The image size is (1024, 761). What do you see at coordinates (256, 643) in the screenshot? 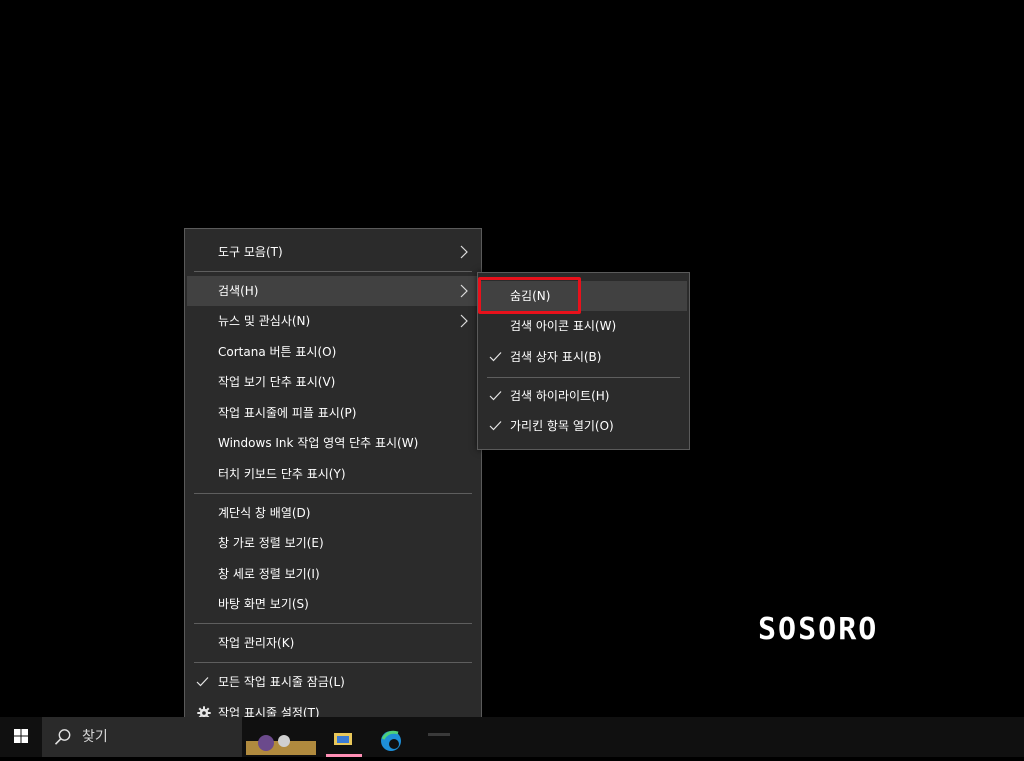
I see `menu-item-label: 작업 관리자(K)` at bounding box center [256, 643].